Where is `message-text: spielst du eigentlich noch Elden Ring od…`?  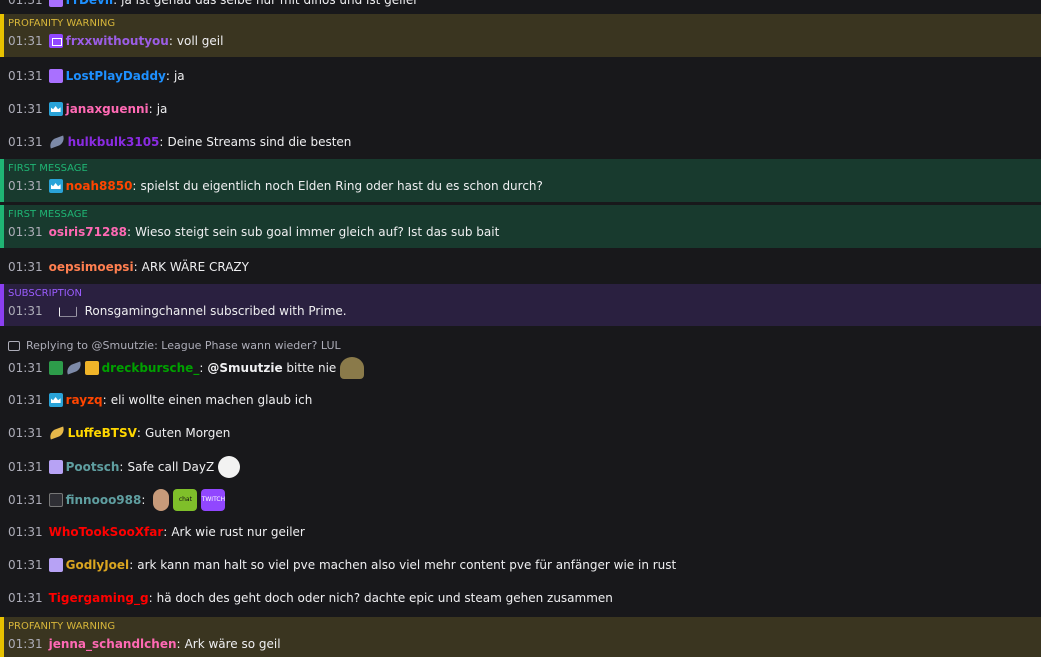 message-text: spielst du eigentlich noch Elden Ring od… is located at coordinates (341, 186).